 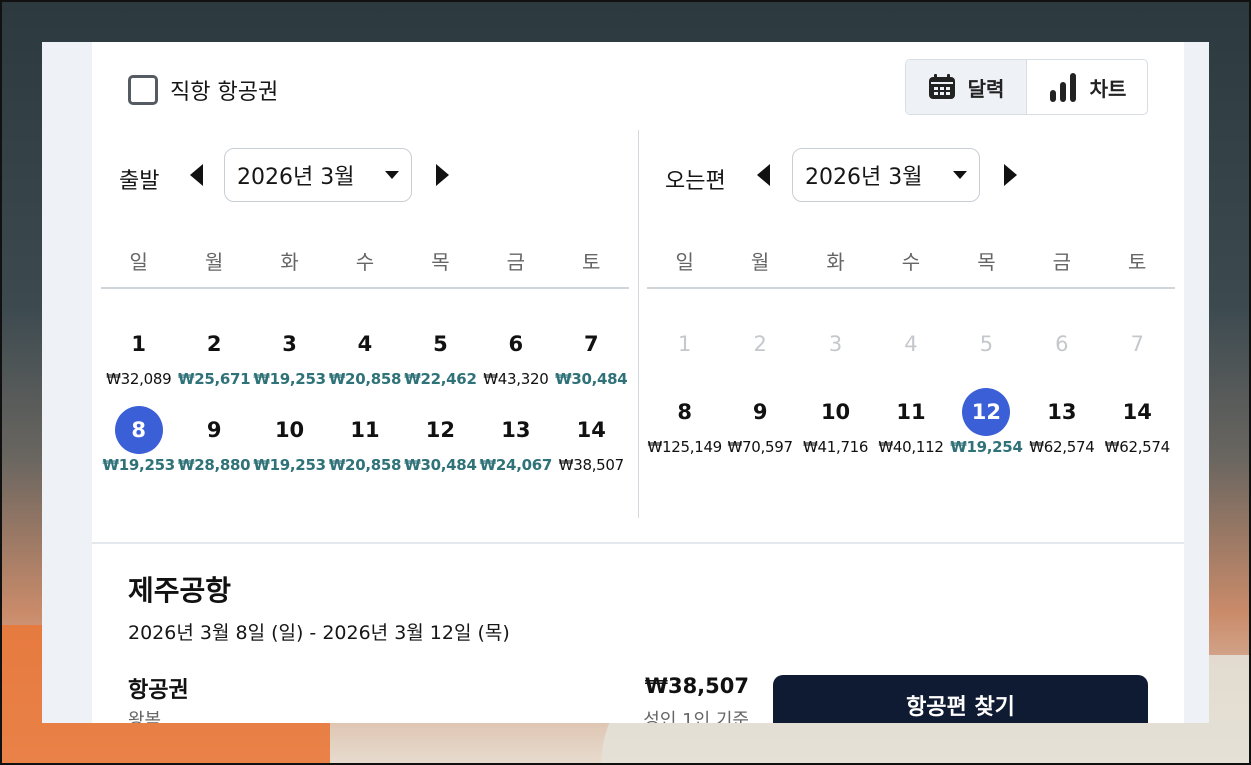 What do you see at coordinates (760, 262) in the screenshot?
I see `weekday-label: 월` at bounding box center [760, 262].